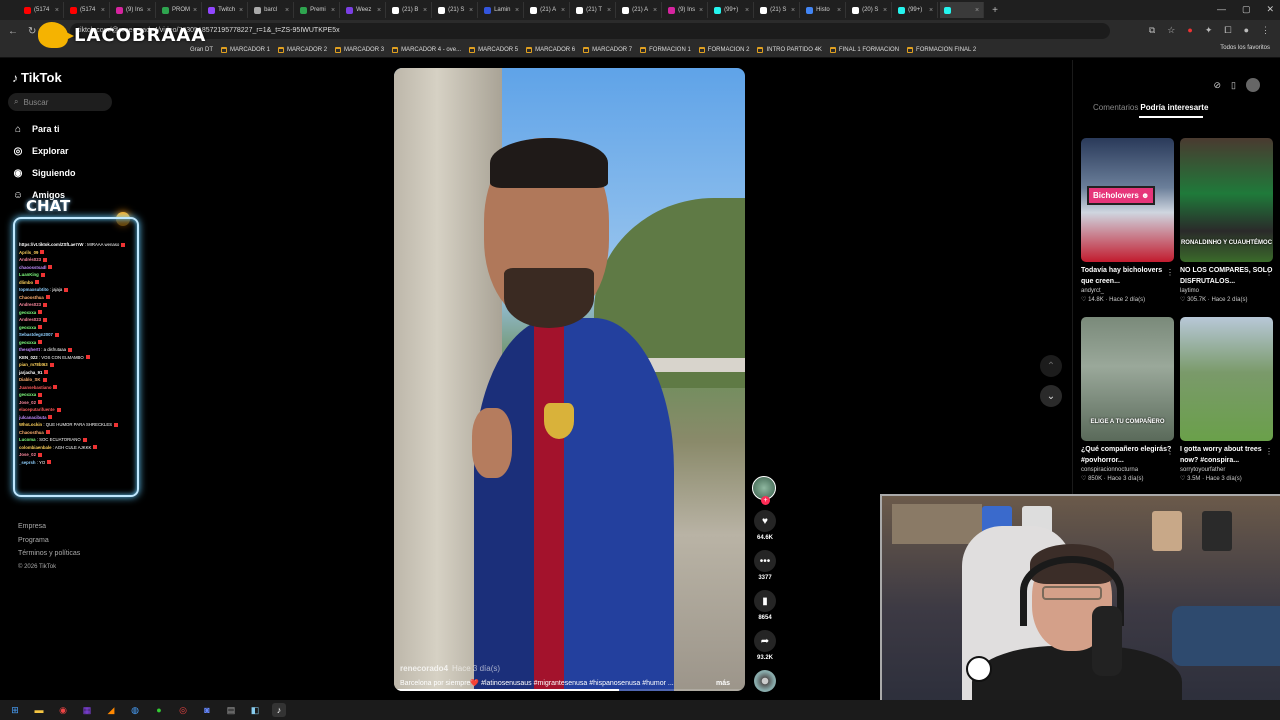 Image resolution: width=1280 pixels, height=720 pixels. Describe the element at coordinates (765, 641) in the screenshot. I see `share-icon: ➦` at that location.